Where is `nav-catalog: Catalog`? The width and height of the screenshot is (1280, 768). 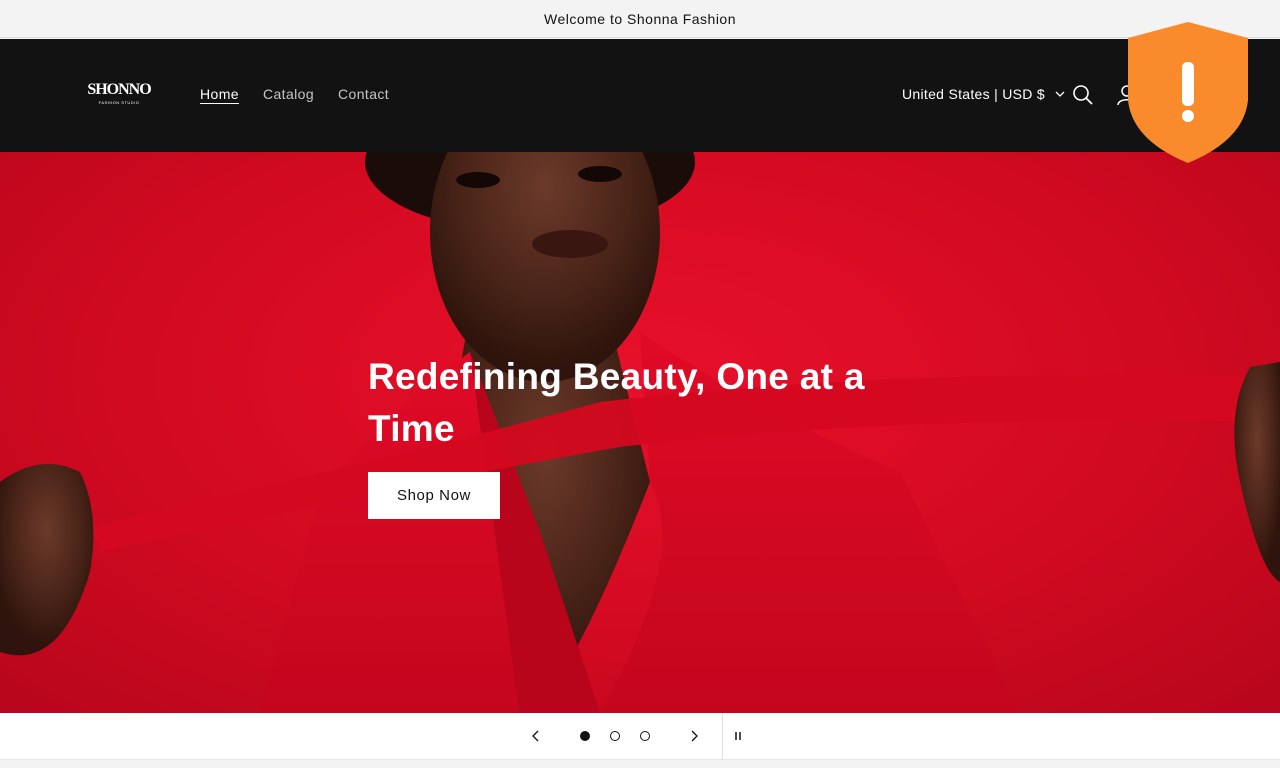 nav-catalog: Catalog is located at coordinates (288, 94).